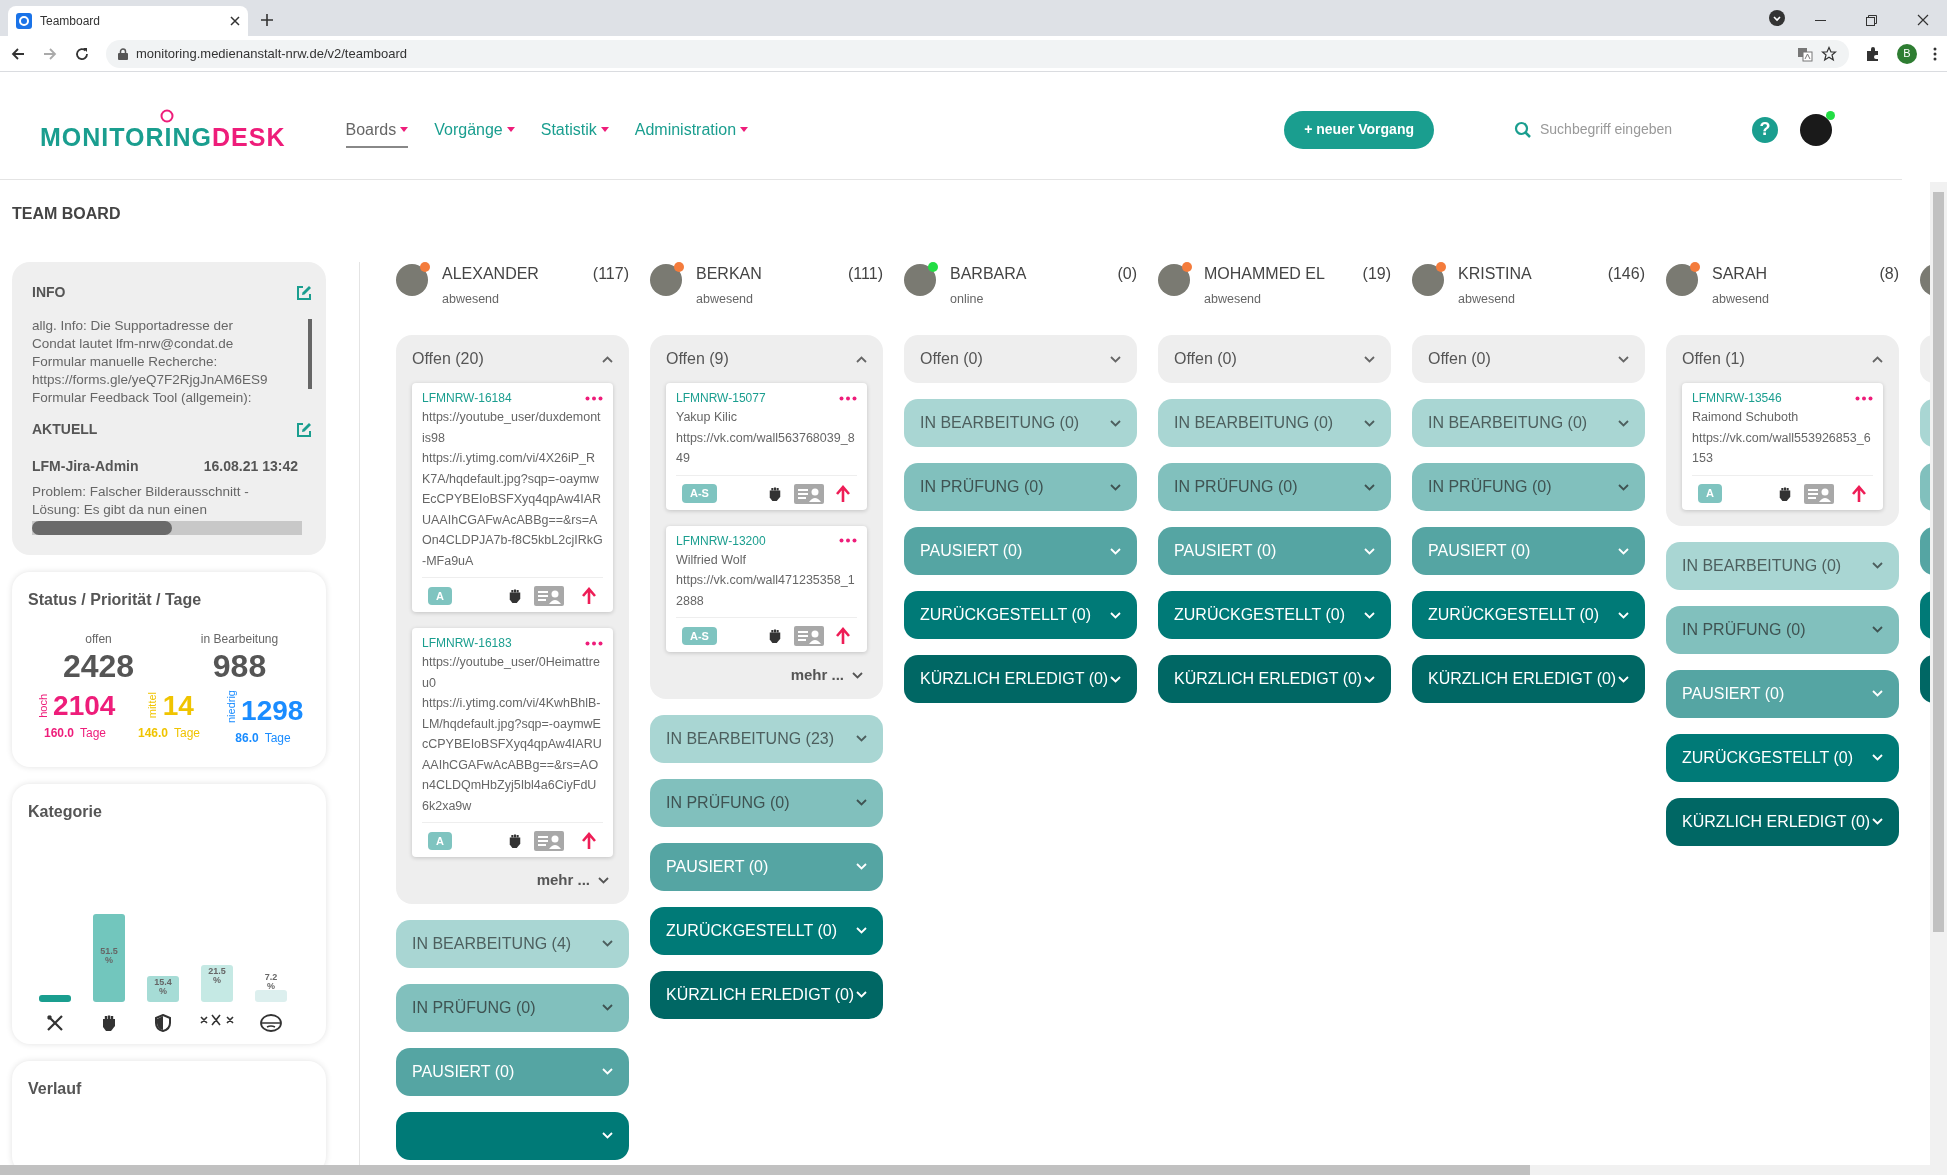  I want to click on user-avatar, so click(1816, 129).